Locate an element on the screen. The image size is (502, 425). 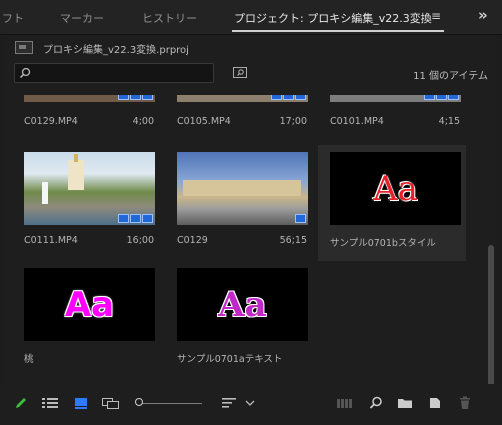
automate-to-sequence-icon is located at coordinates (345, 403).